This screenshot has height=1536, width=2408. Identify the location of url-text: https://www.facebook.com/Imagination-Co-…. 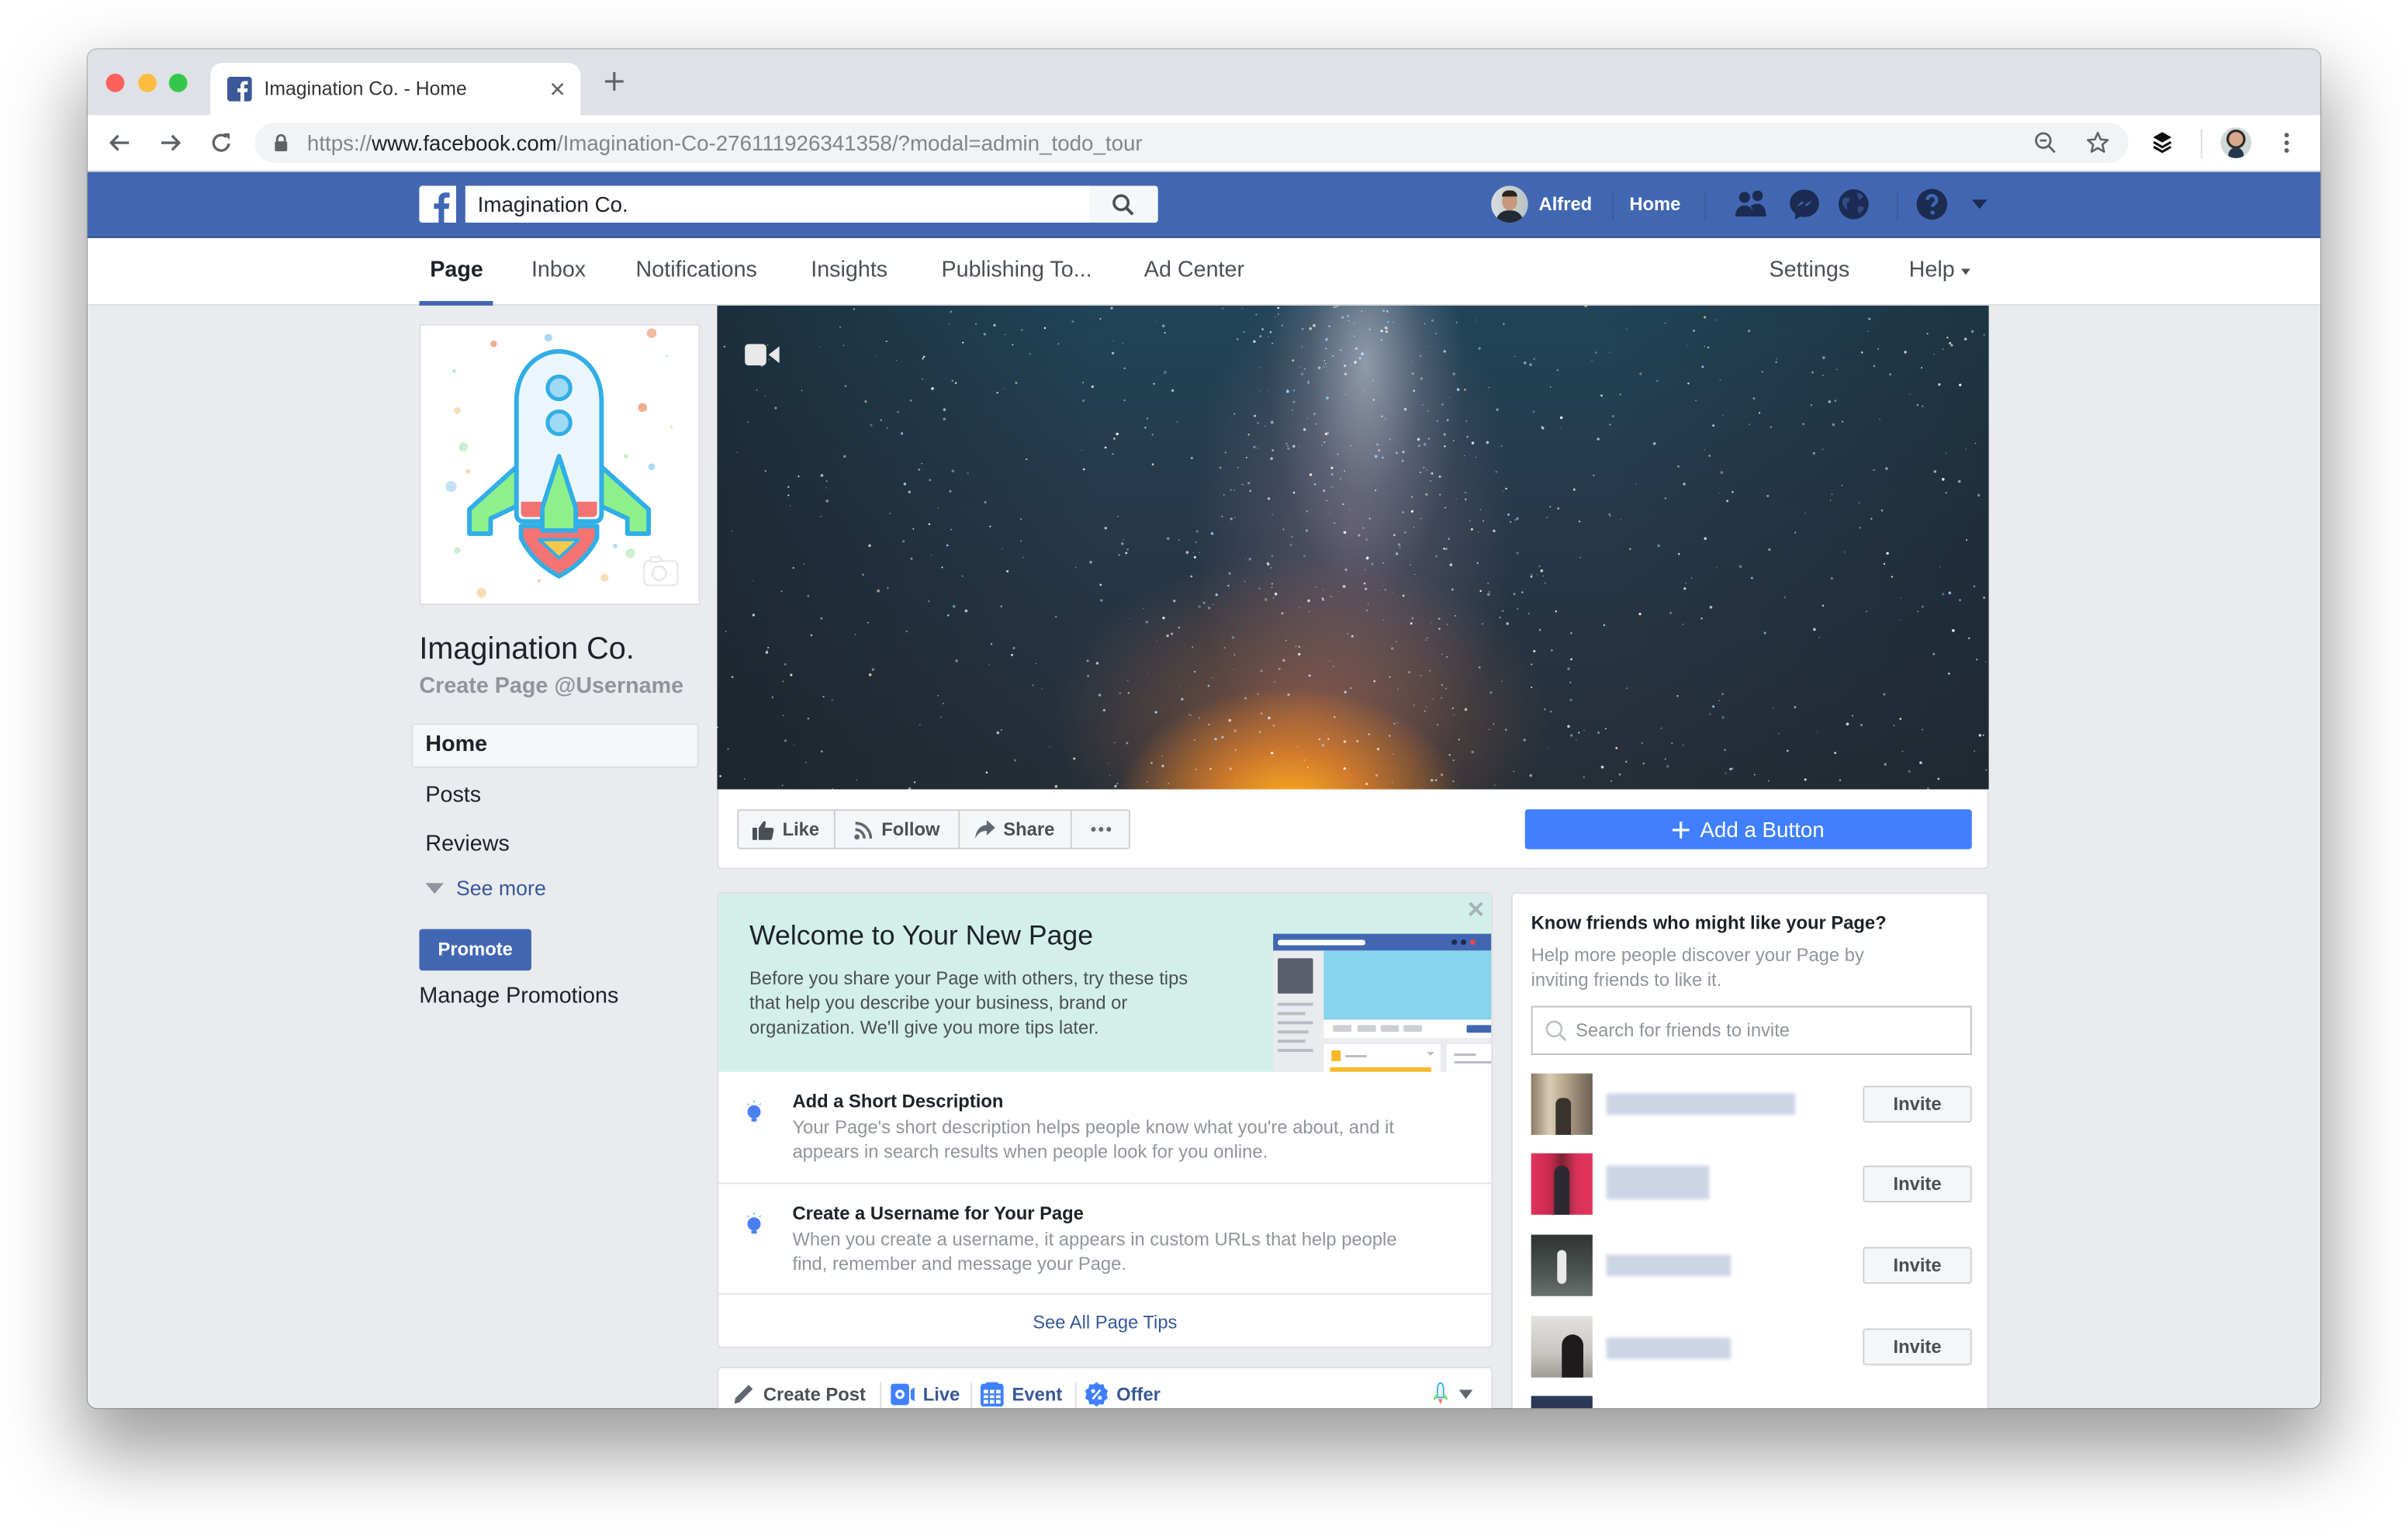
(725, 142).